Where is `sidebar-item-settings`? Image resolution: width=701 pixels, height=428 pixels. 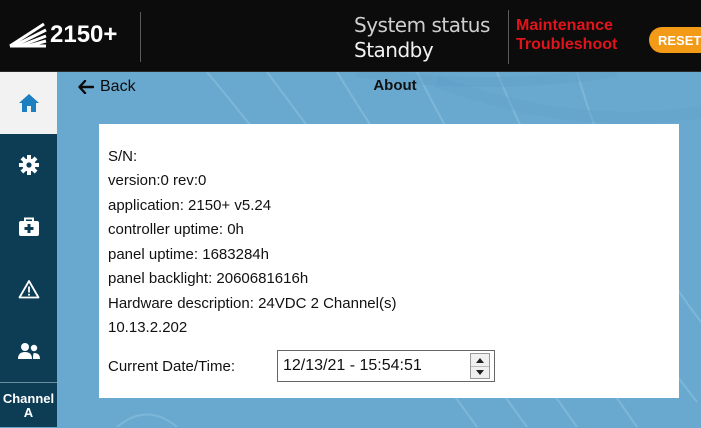 sidebar-item-settings is located at coordinates (28, 165).